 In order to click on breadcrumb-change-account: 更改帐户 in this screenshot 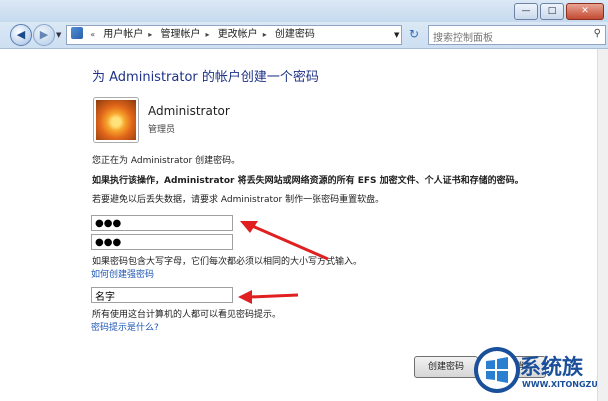, I will do `click(238, 35)`.